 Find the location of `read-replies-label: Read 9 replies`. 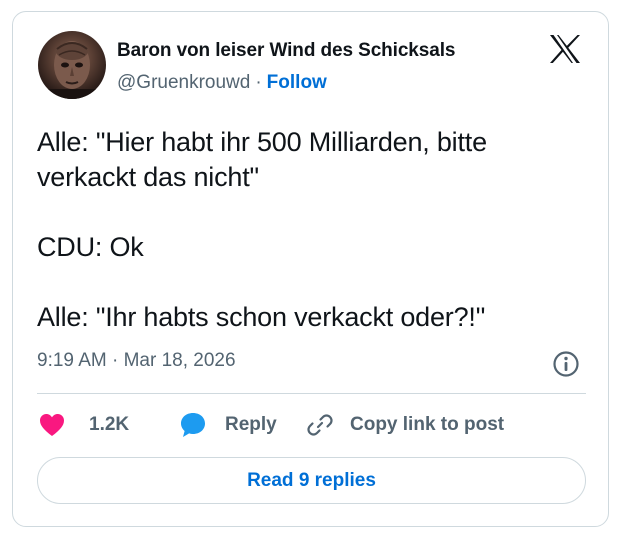

read-replies-label: Read 9 replies is located at coordinates (311, 480).